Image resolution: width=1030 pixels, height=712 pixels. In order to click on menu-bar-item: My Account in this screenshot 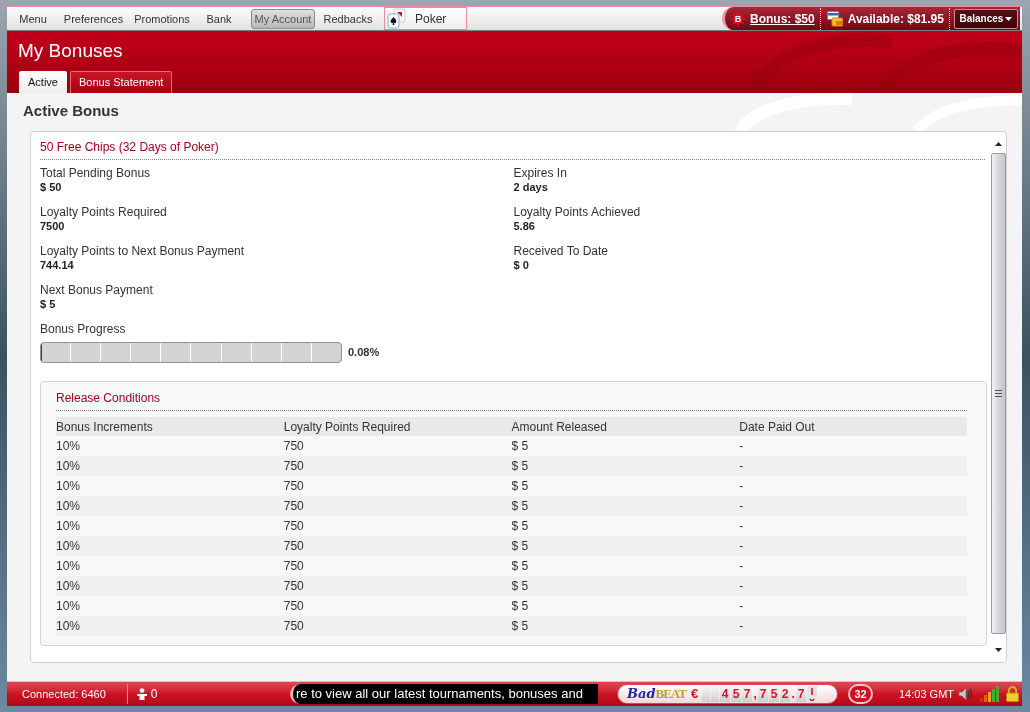, I will do `click(283, 18)`.